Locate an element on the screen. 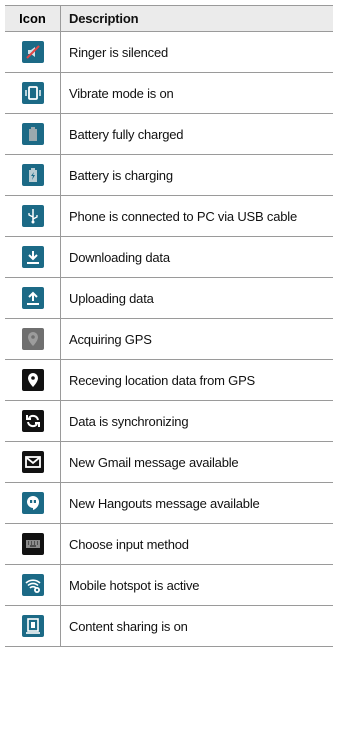  row-description: Content sharing is on is located at coordinates (128, 626).